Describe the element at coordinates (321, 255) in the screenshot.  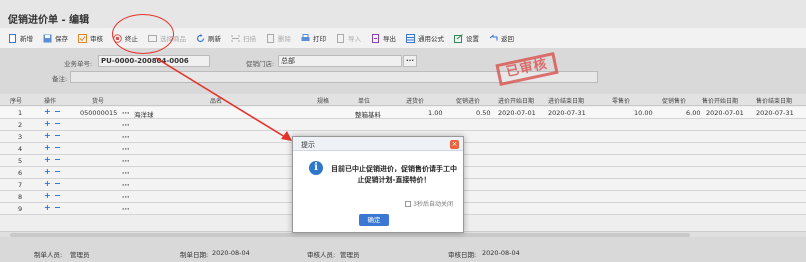
I see `auditor-label: 审核人员:` at that location.